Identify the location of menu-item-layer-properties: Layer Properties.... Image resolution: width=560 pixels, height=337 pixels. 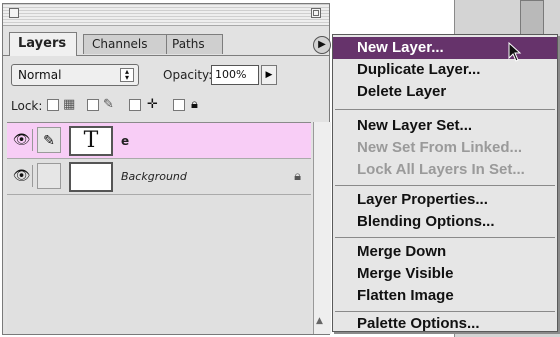
(445, 200).